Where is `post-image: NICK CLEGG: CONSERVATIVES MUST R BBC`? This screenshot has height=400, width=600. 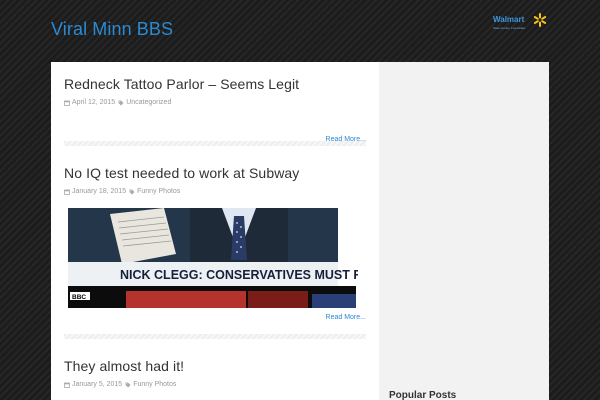
post-image: NICK CLEGG: CONSERVATIVES MUST R BBC is located at coordinates (213, 258).